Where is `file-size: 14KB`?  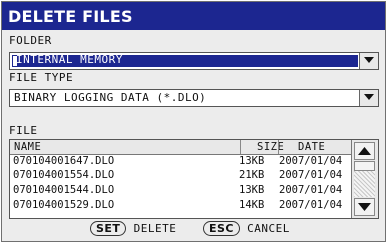
file-size: 14KB is located at coordinates (252, 205).